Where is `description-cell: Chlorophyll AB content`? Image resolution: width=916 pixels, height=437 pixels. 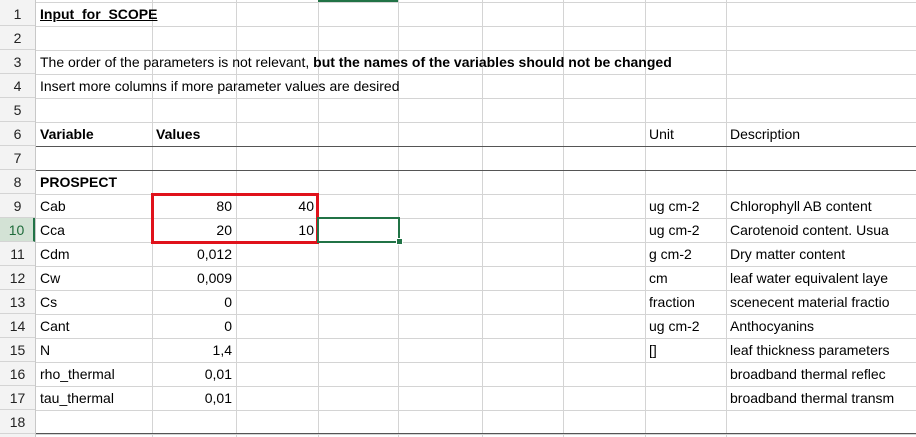
description-cell: Chlorophyll AB content is located at coordinates (823, 206).